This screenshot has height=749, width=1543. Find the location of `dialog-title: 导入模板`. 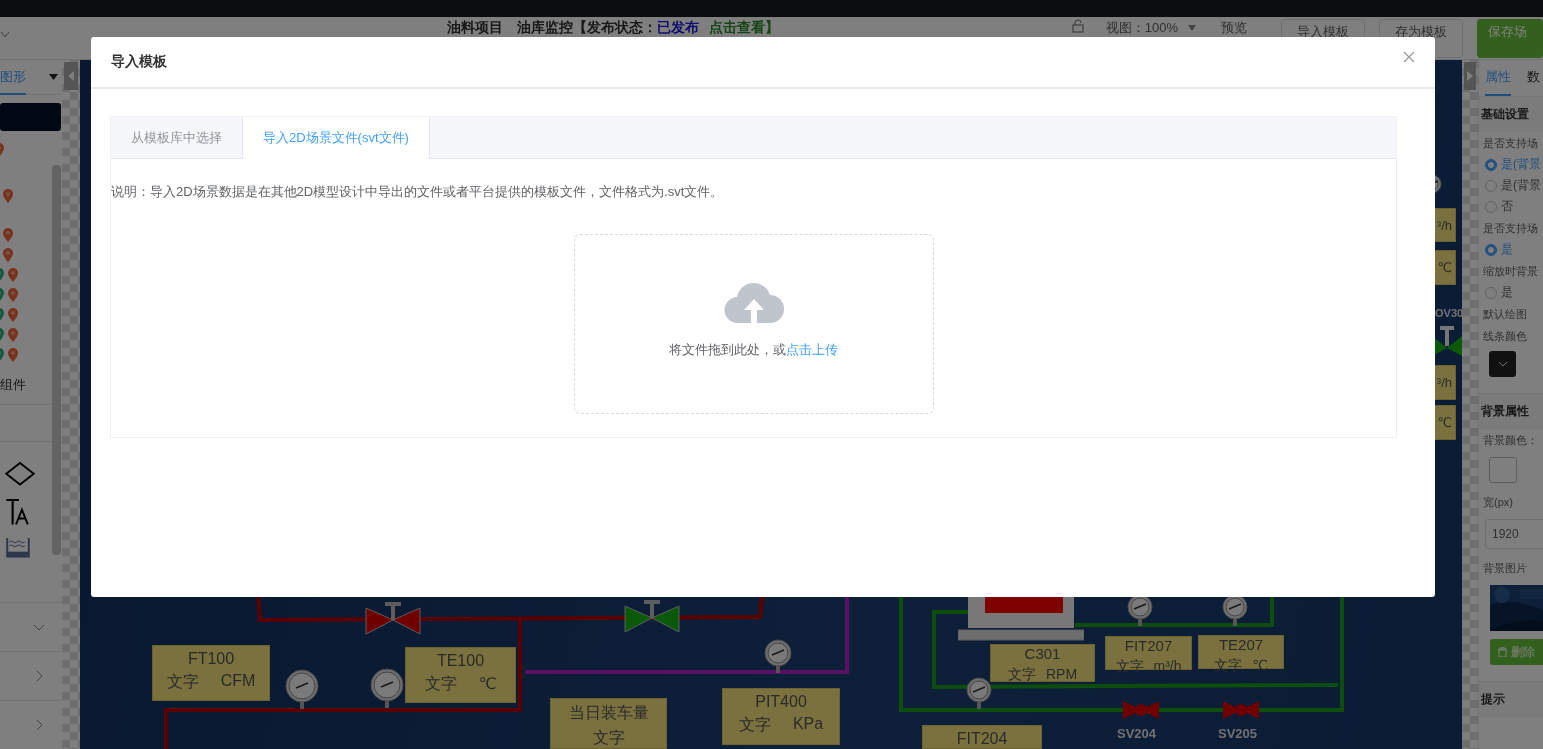

dialog-title: 导入模板 is located at coordinates (139, 62).